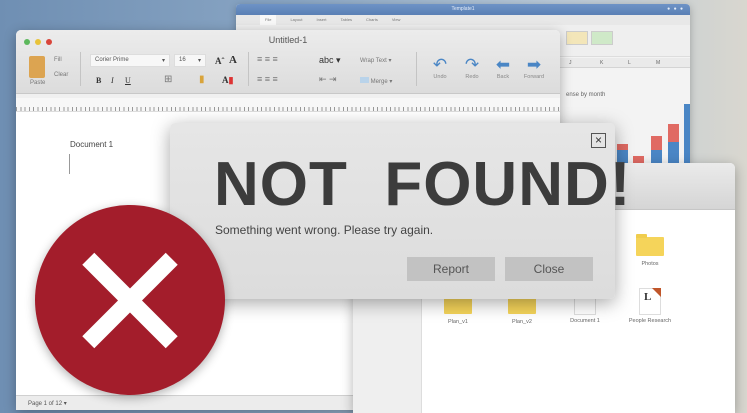 The image size is (747, 413). What do you see at coordinates (472, 64) in the screenshot?
I see `redo-icon: ↷` at bounding box center [472, 64].